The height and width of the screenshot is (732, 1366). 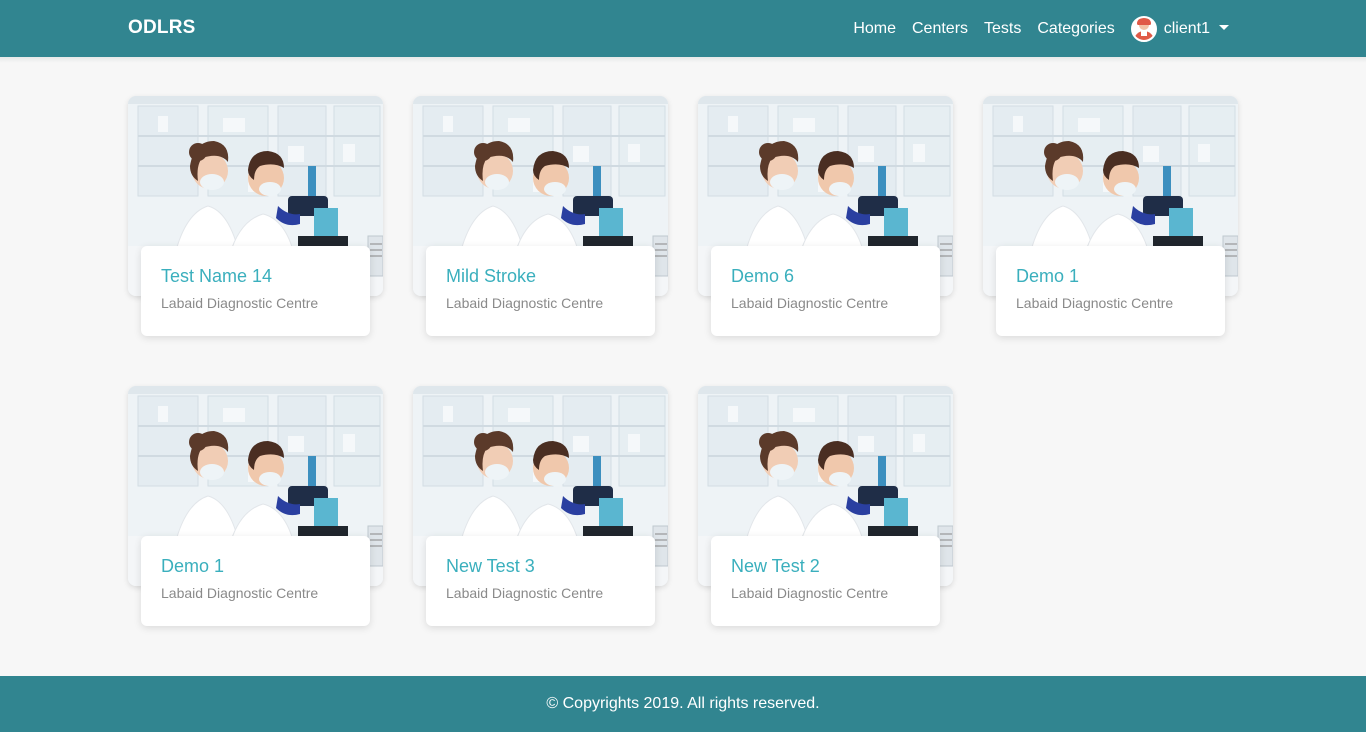 What do you see at coordinates (825, 291) in the screenshot?
I see `test-card-body: Demo 6 Labaid Diagnostic Centre` at bounding box center [825, 291].